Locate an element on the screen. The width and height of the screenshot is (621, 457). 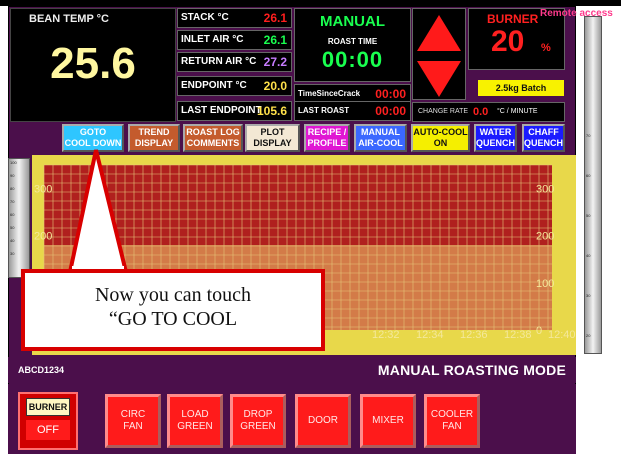
right-gauge-tick: 70 is located at coordinates (588, 135).